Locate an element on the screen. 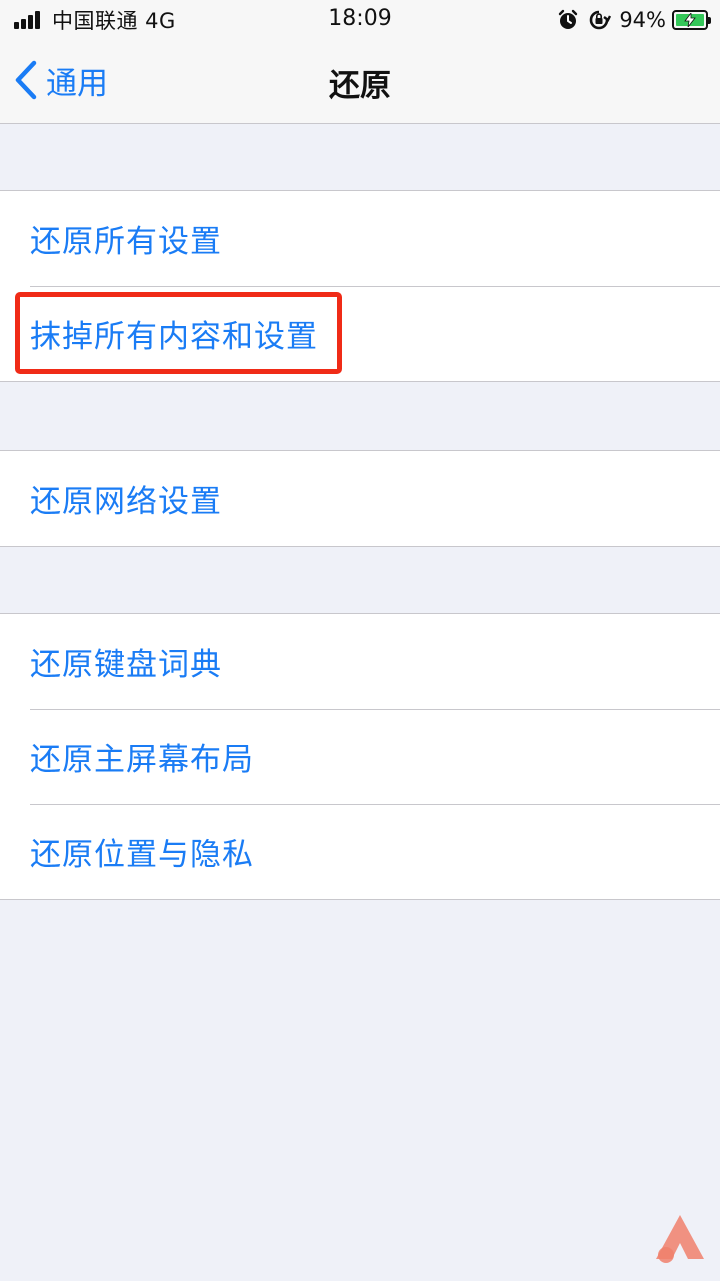 Image resolution: width=720 pixels, height=1281 pixels. reset-network-settings-item: 还原网络设置 is located at coordinates (360, 498).